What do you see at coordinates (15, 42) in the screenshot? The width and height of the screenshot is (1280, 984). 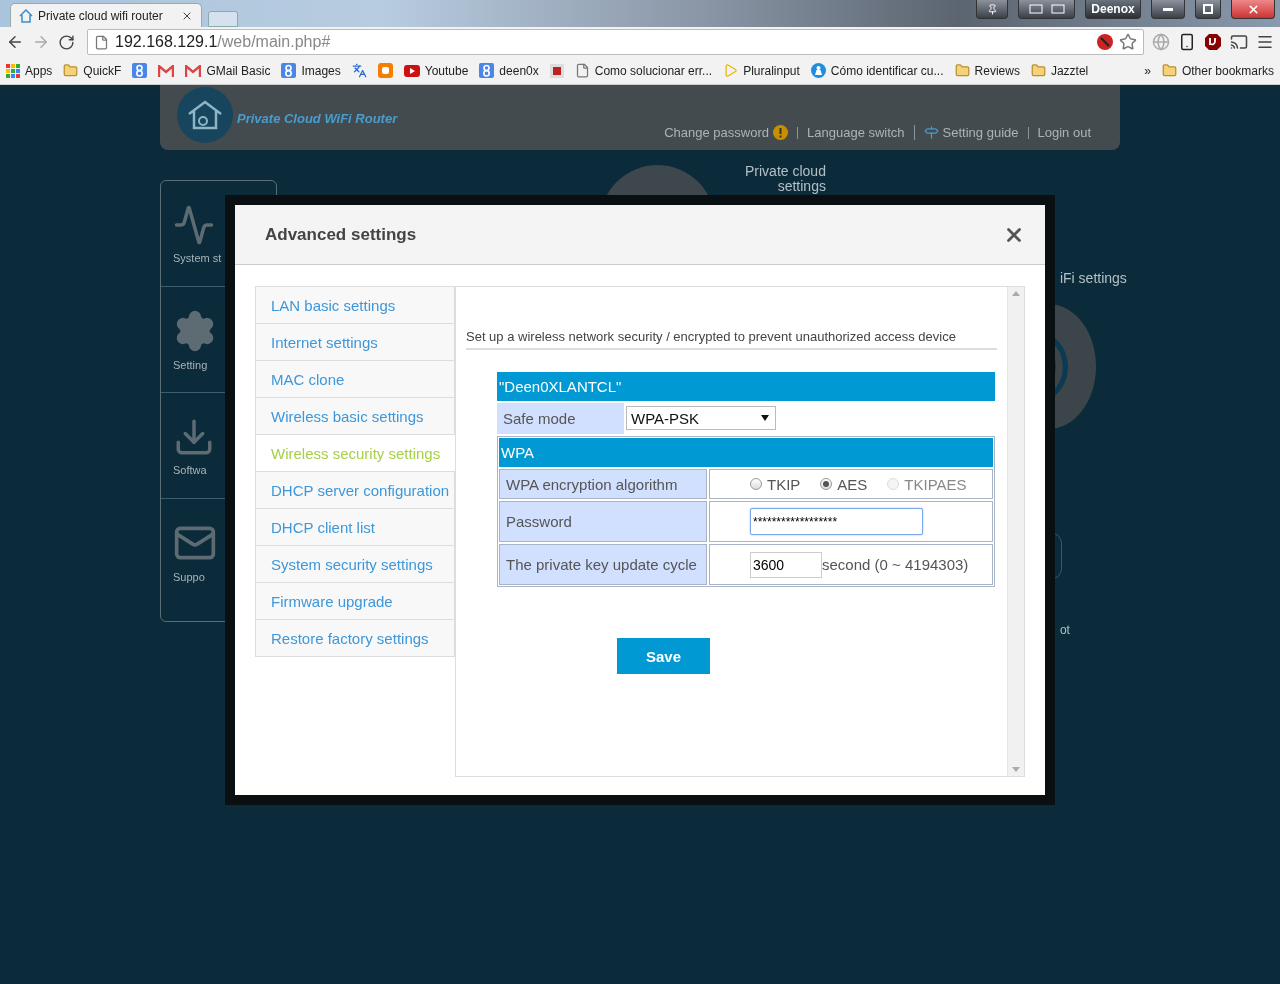 I see `back-icon` at bounding box center [15, 42].